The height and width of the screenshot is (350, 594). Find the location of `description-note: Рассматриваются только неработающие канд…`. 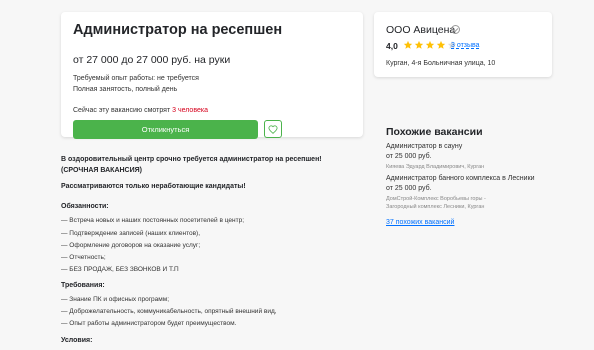

description-note: Рассматриваются только неработающие канд… is located at coordinates (153, 186).